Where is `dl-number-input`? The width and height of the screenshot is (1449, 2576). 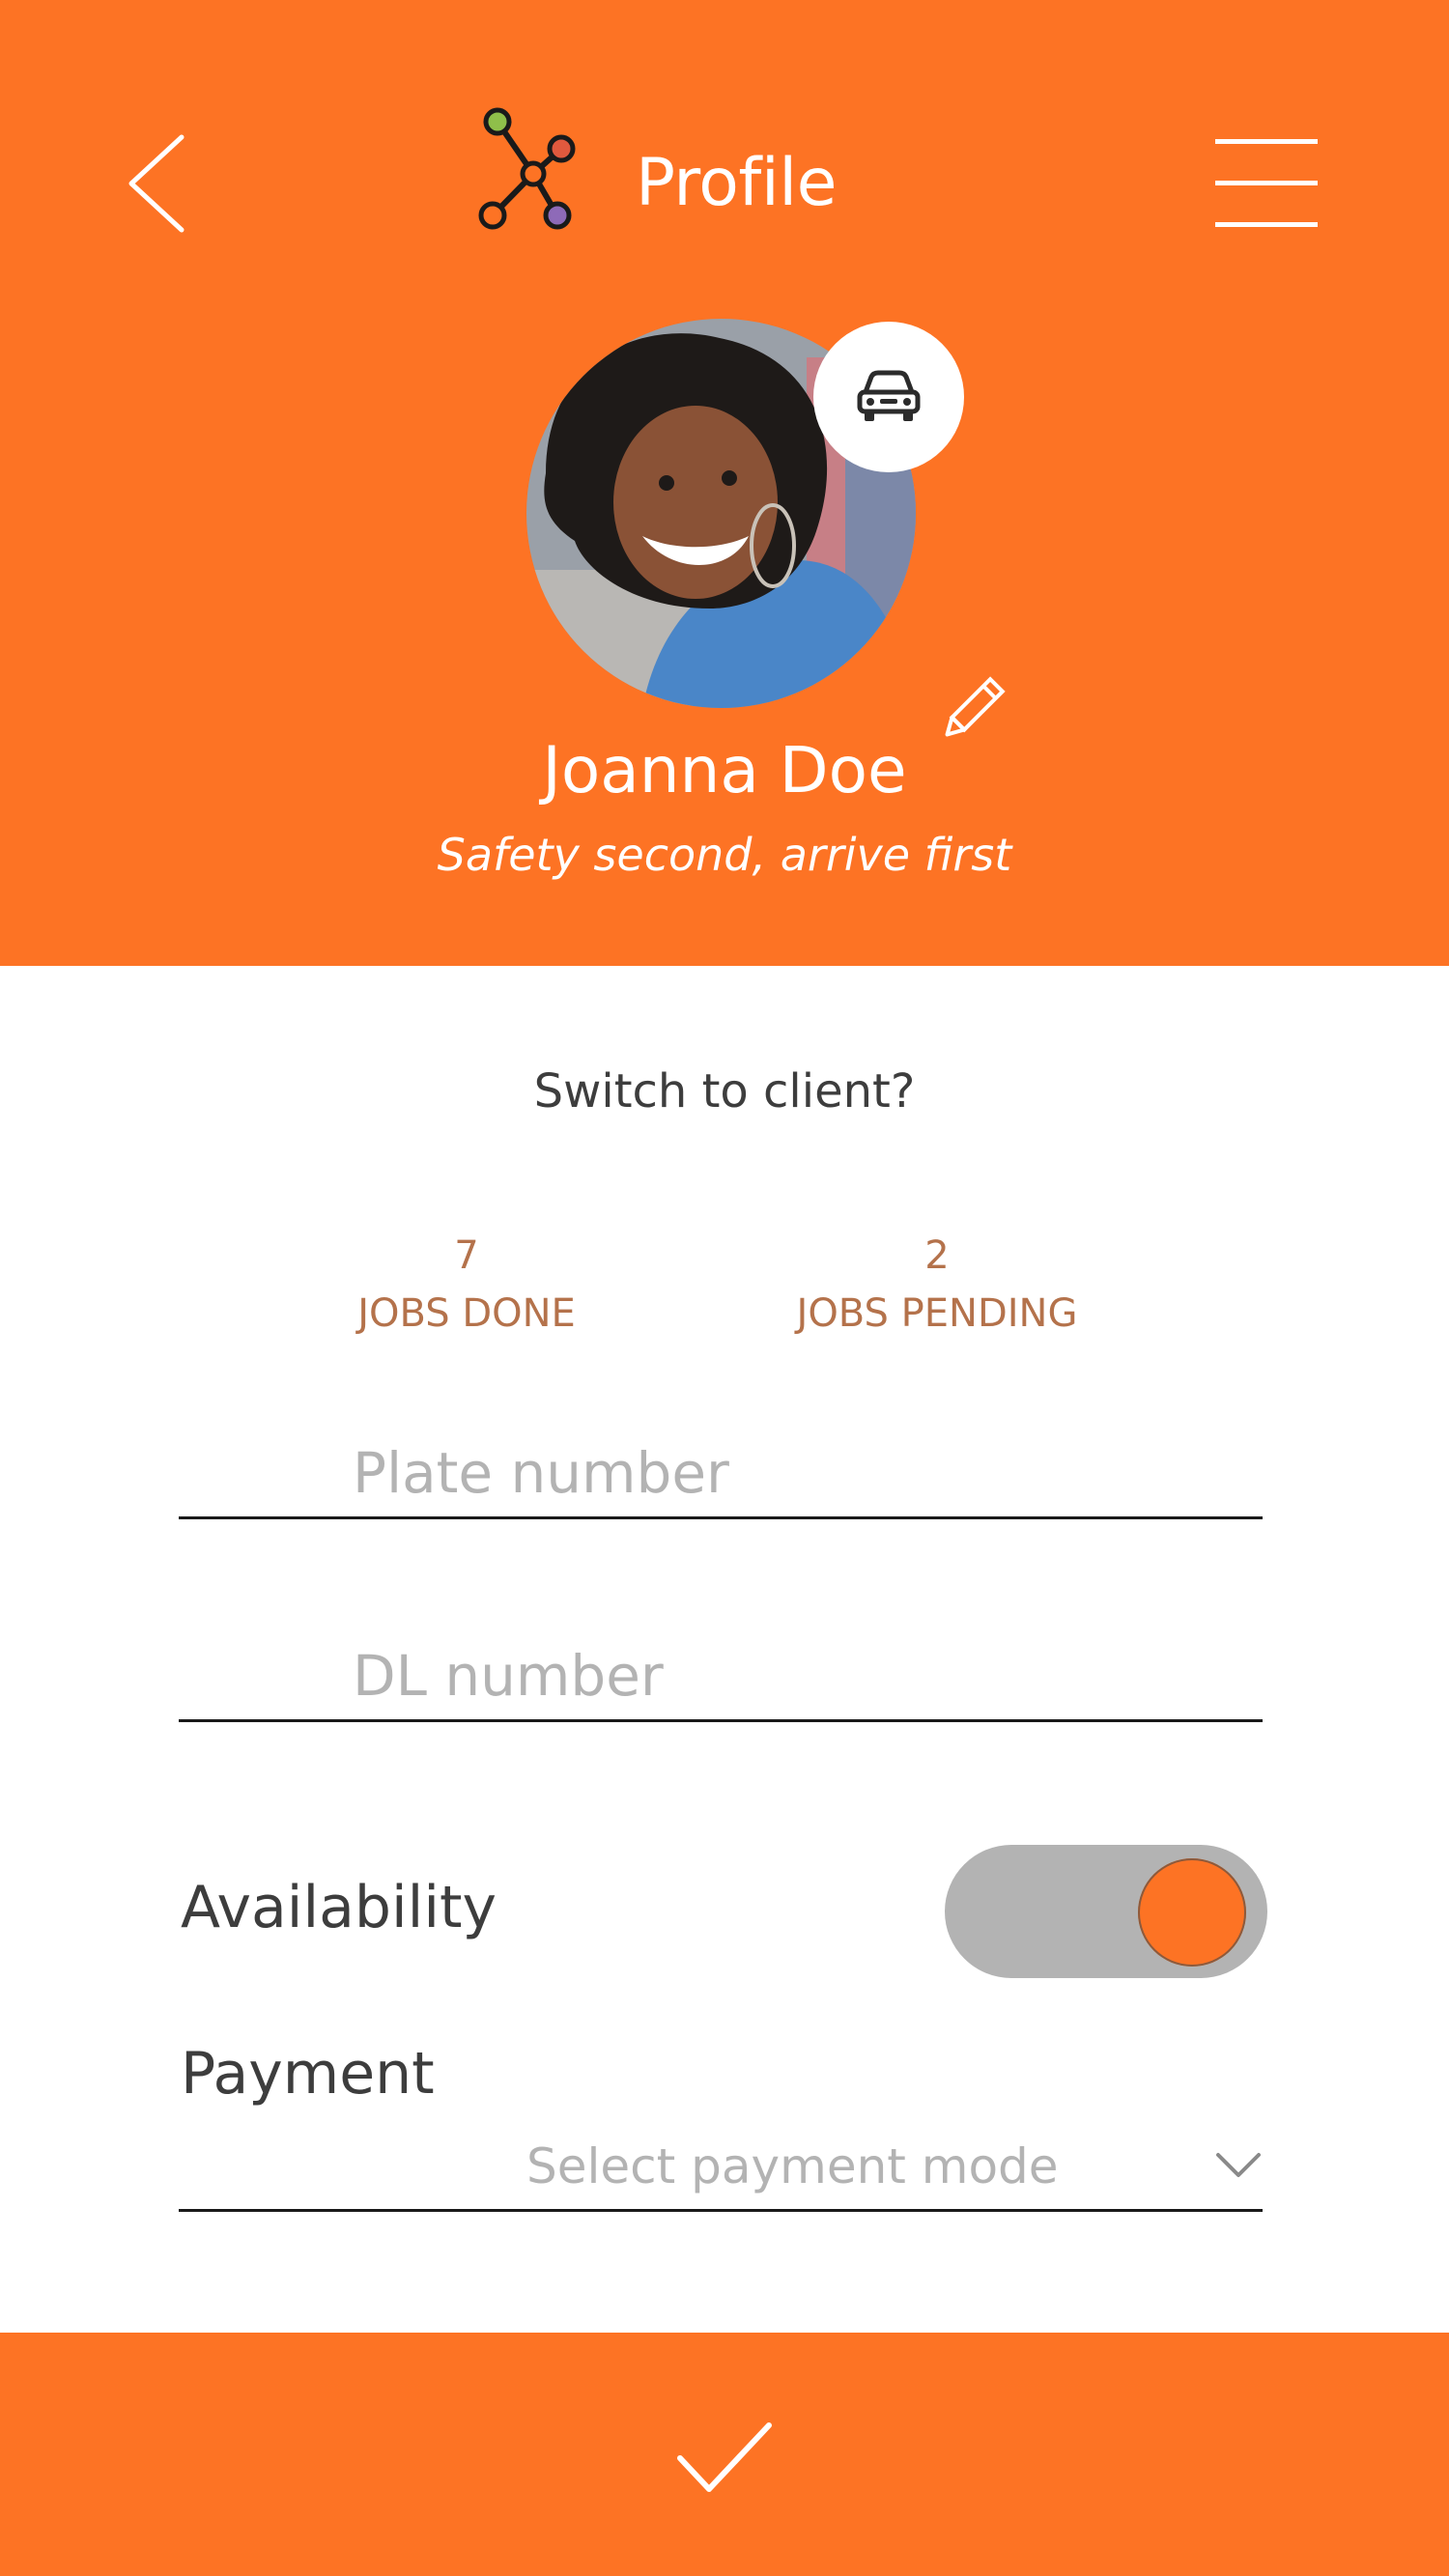 dl-number-input is located at coordinates (700, 1675).